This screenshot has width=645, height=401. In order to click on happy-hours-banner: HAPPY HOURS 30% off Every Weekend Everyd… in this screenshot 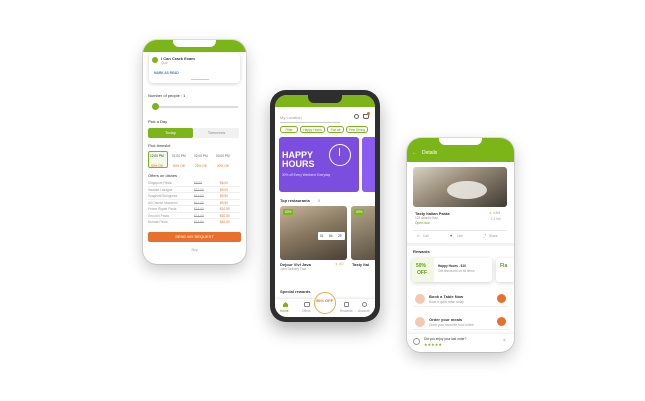, I will do `click(319, 164)`.